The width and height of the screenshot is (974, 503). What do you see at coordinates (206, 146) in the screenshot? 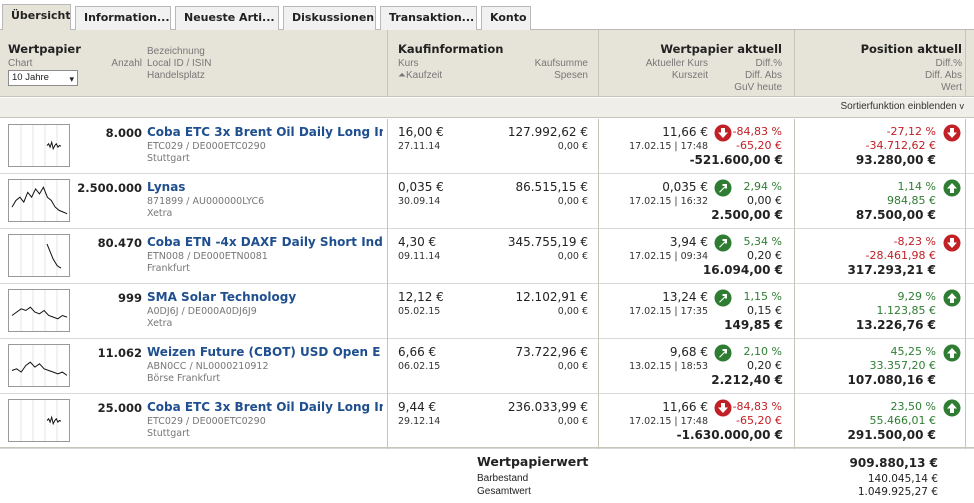
I see `security-id: ETC029 / DE000ETC0290` at bounding box center [206, 146].